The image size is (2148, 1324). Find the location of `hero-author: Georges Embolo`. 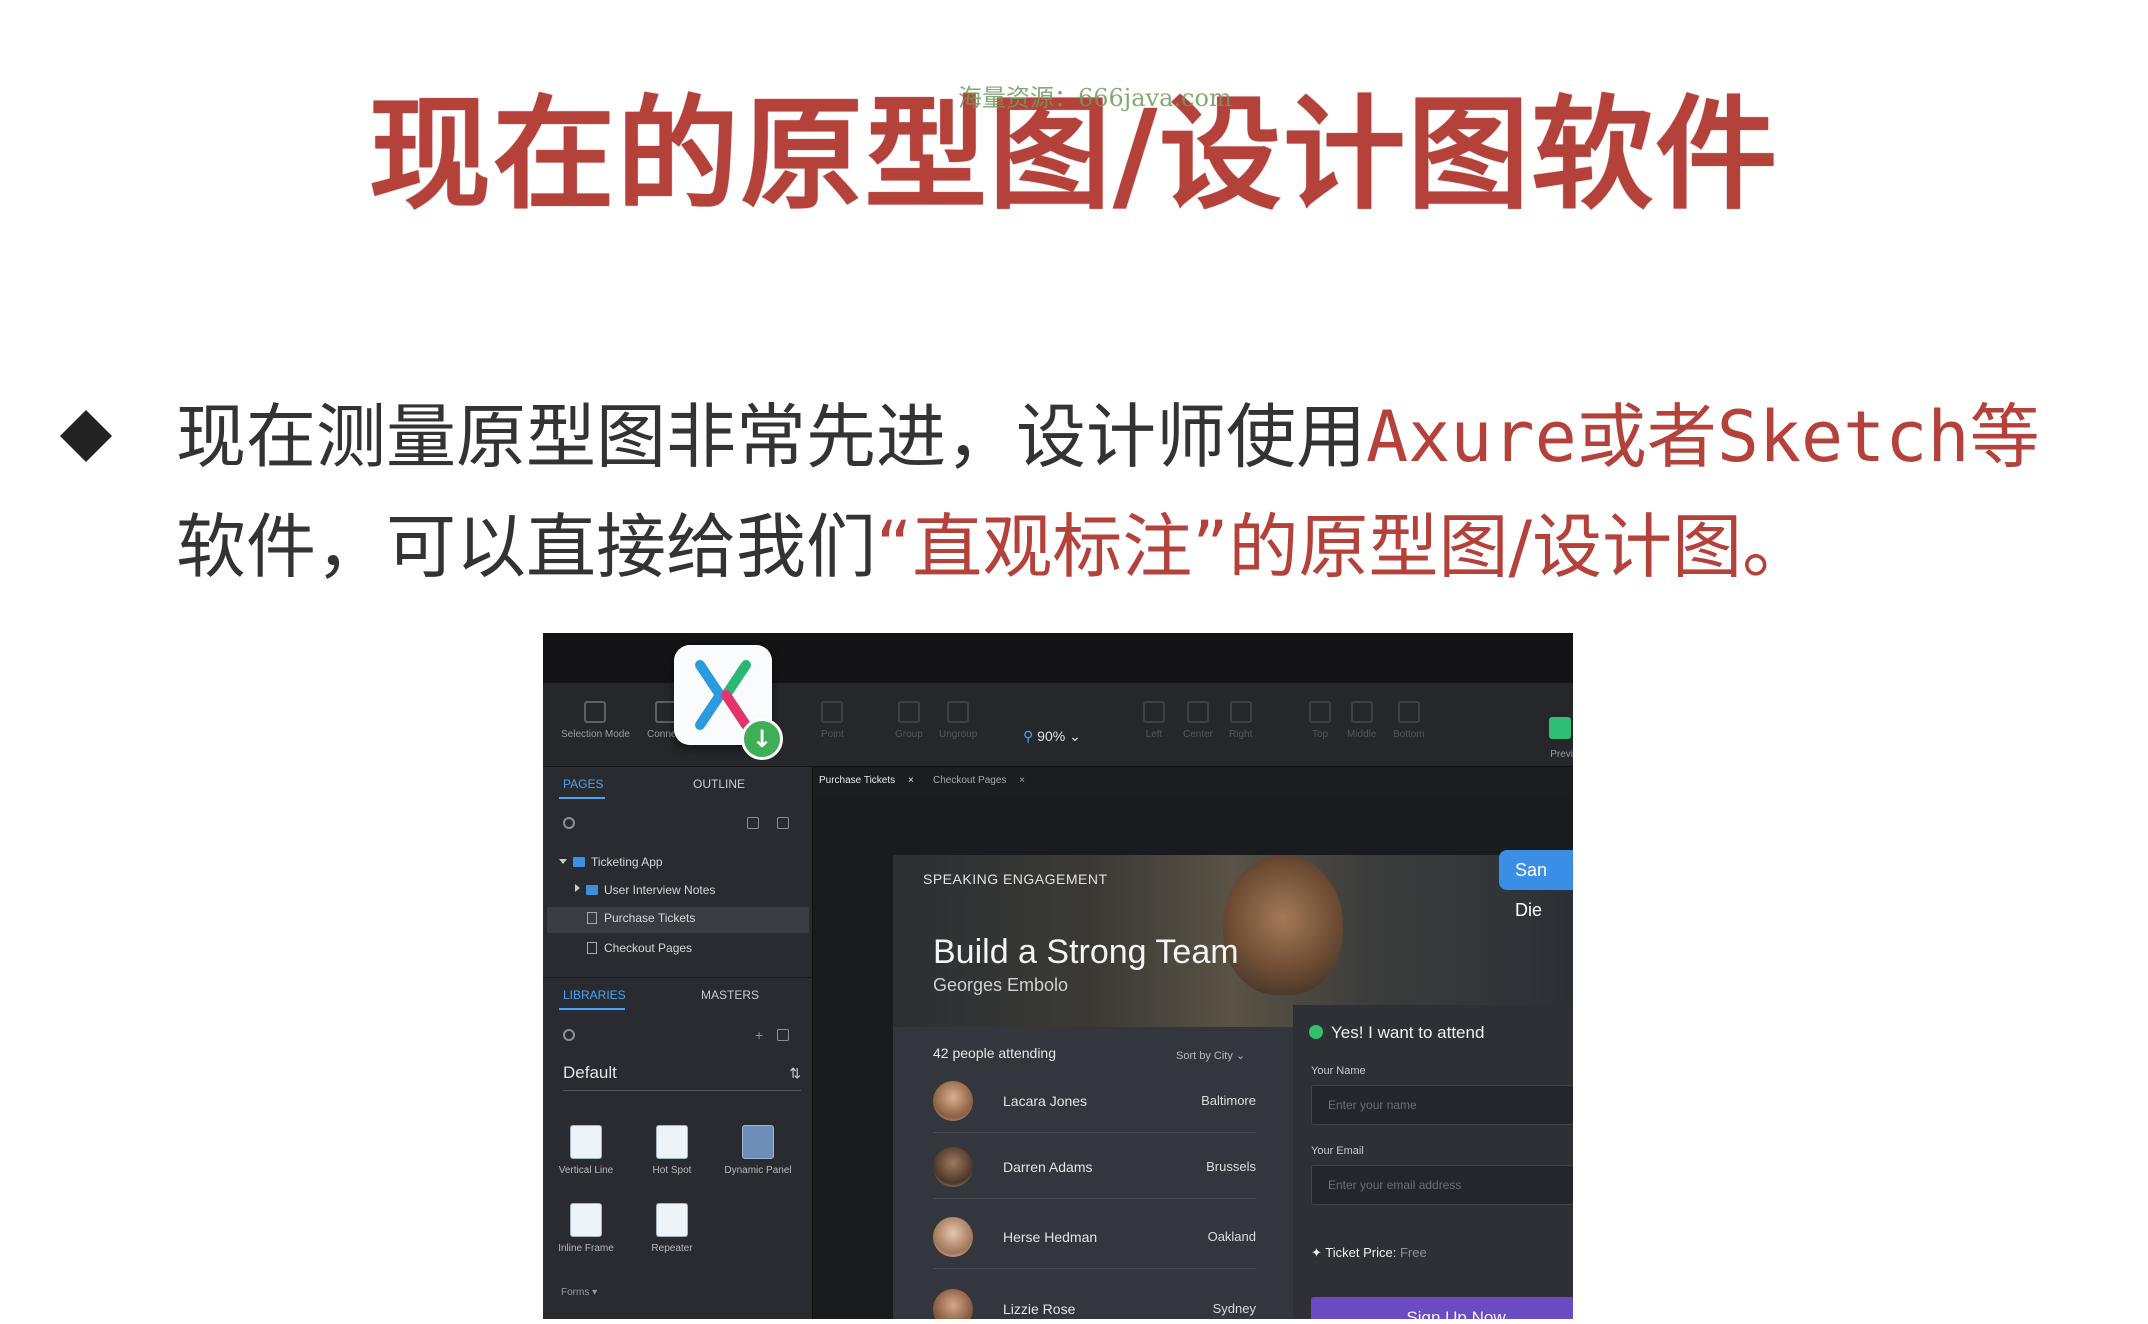

hero-author: Georges Embolo is located at coordinates (1001, 985).